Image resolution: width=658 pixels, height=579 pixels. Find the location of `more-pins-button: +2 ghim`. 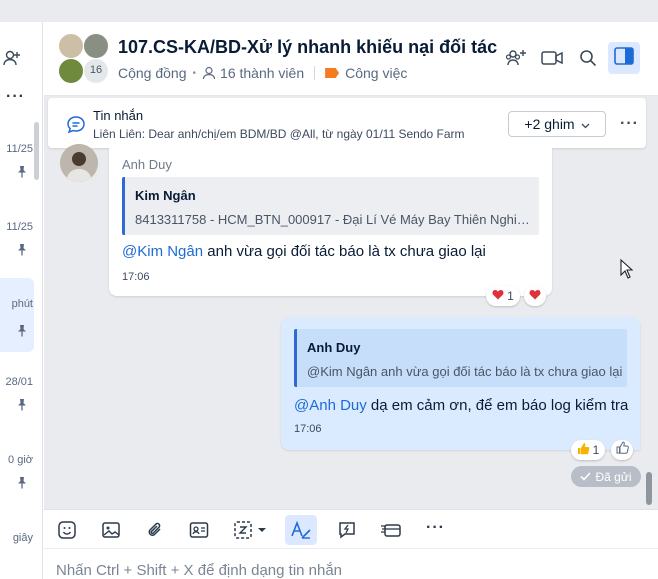

more-pins-button: +2 ghim is located at coordinates (557, 124).